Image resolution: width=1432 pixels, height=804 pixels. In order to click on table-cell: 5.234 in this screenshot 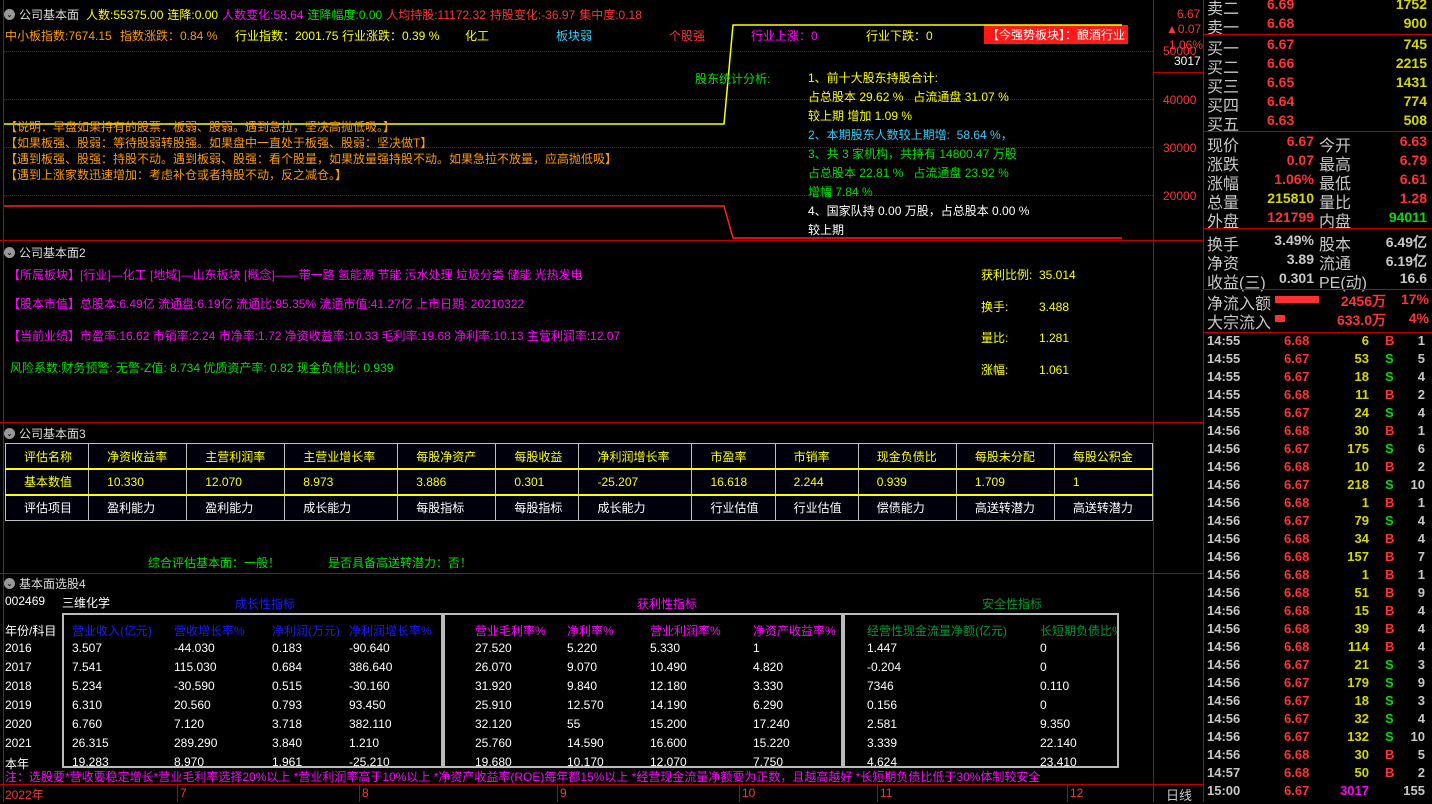, I will do `click(87, 686)`.